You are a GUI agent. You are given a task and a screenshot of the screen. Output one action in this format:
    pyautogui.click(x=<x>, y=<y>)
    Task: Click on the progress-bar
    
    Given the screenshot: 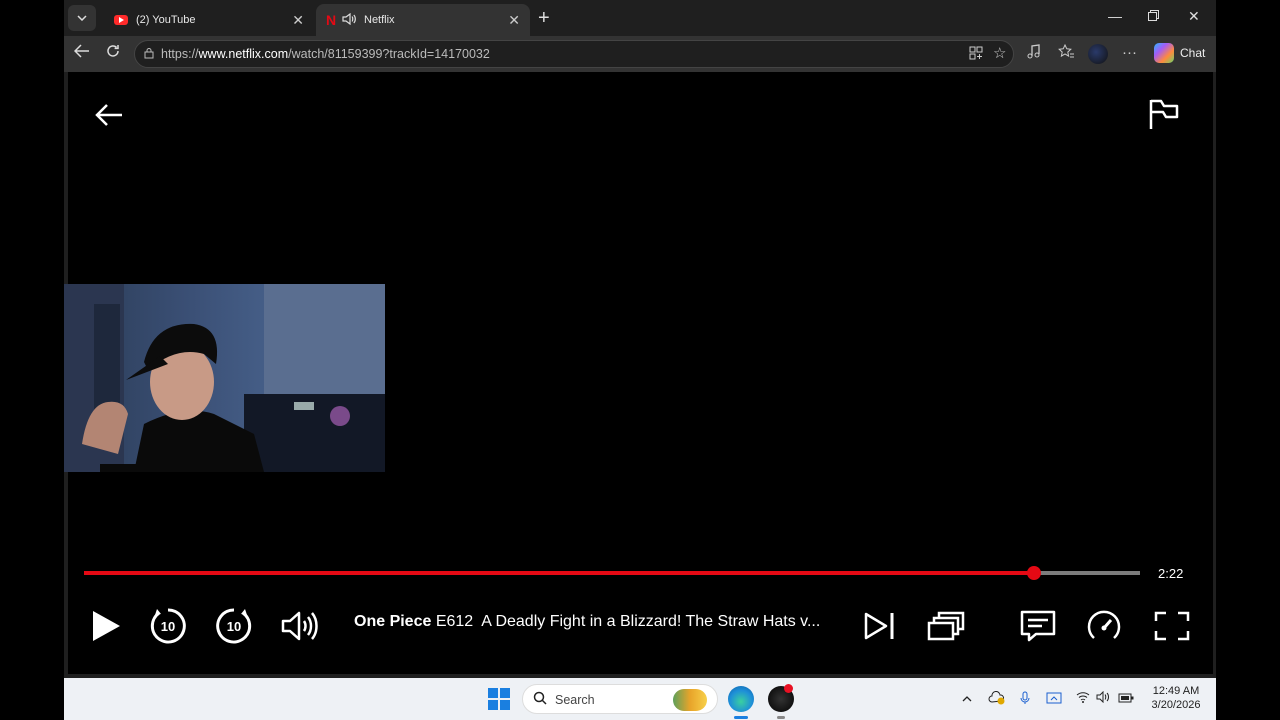 What is the action you would take?
    pyautogui.click(x=612, y=573)
    